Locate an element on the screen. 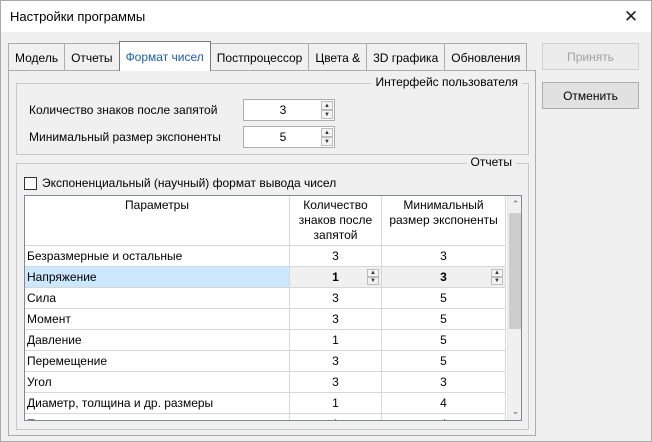  exponent-label: Минимальный размер экспоненты is located at coordinates (125, 137).